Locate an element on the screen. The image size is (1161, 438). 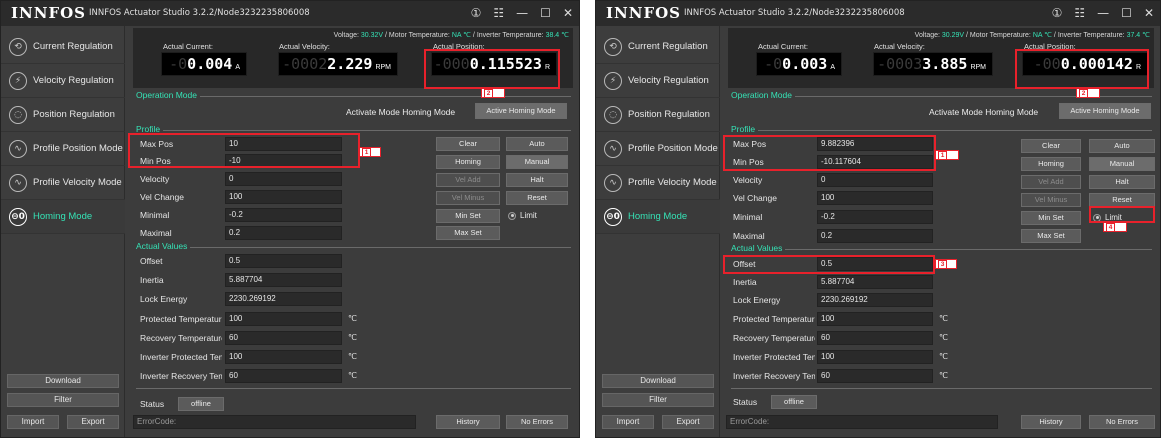
min-pos-label: Min Pos is located at coordinates (748, 162).